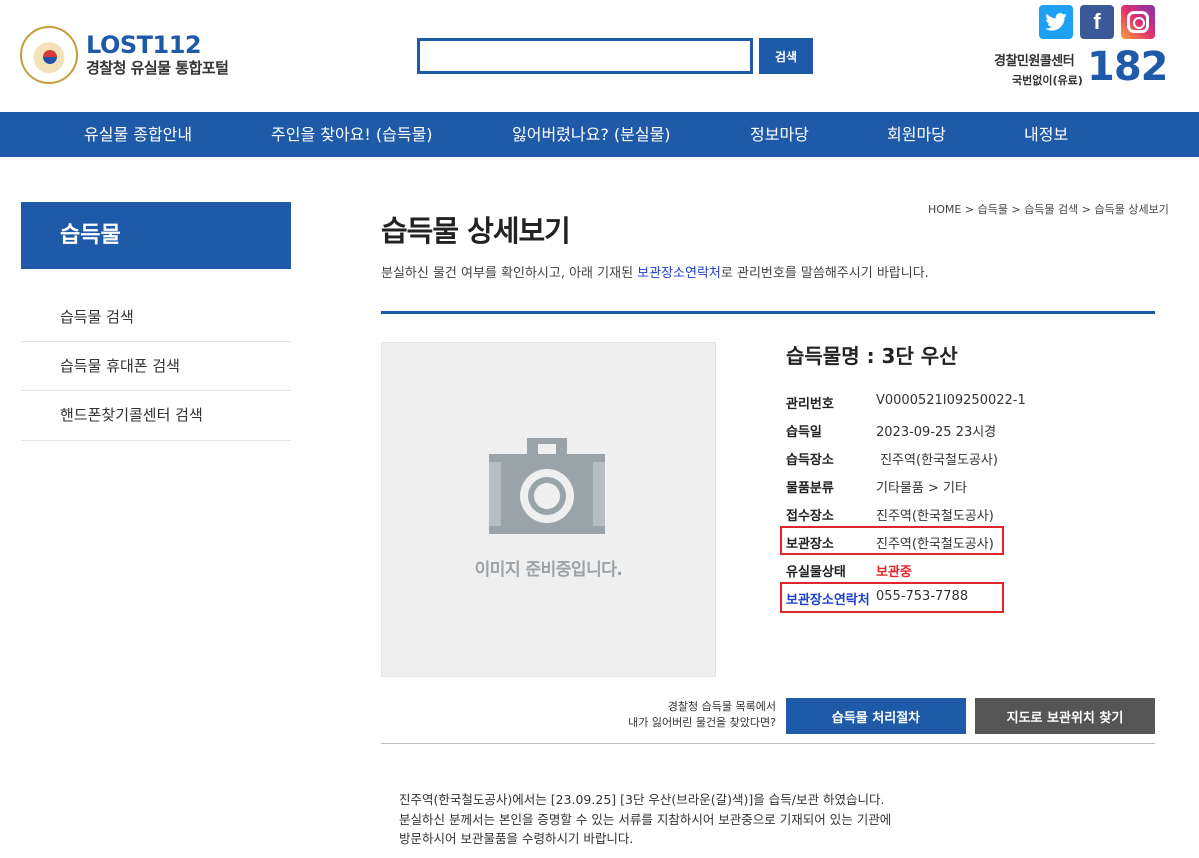  I want to click on process-guide-button: 습득물 처리절차, so click(876, 716).